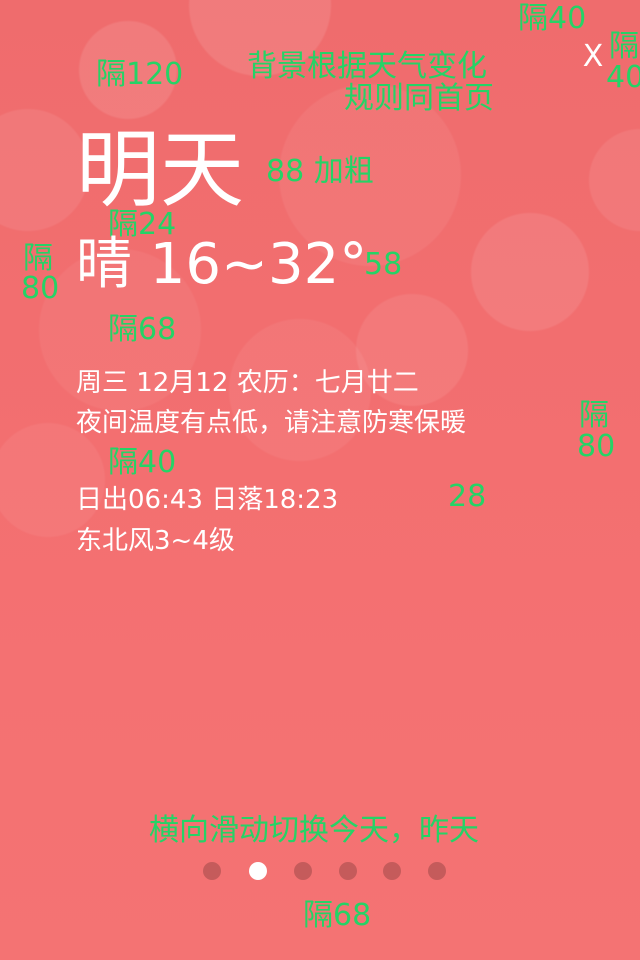  What do you see at coordinates (596, 446) in the screenshot?
I see `right-gap-annotation-line-2: 80` at bounding box center [596, 446].